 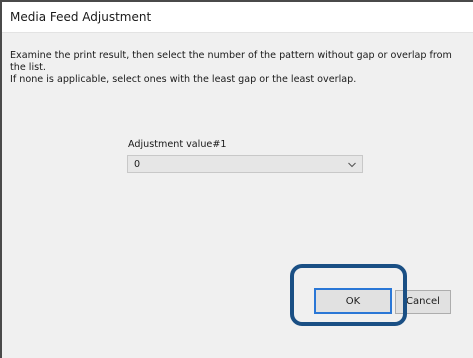 What do you see at coordinates (348, 295) in the screenshot?
I see `ok-button-highlight` at bounding box center [348, 295].